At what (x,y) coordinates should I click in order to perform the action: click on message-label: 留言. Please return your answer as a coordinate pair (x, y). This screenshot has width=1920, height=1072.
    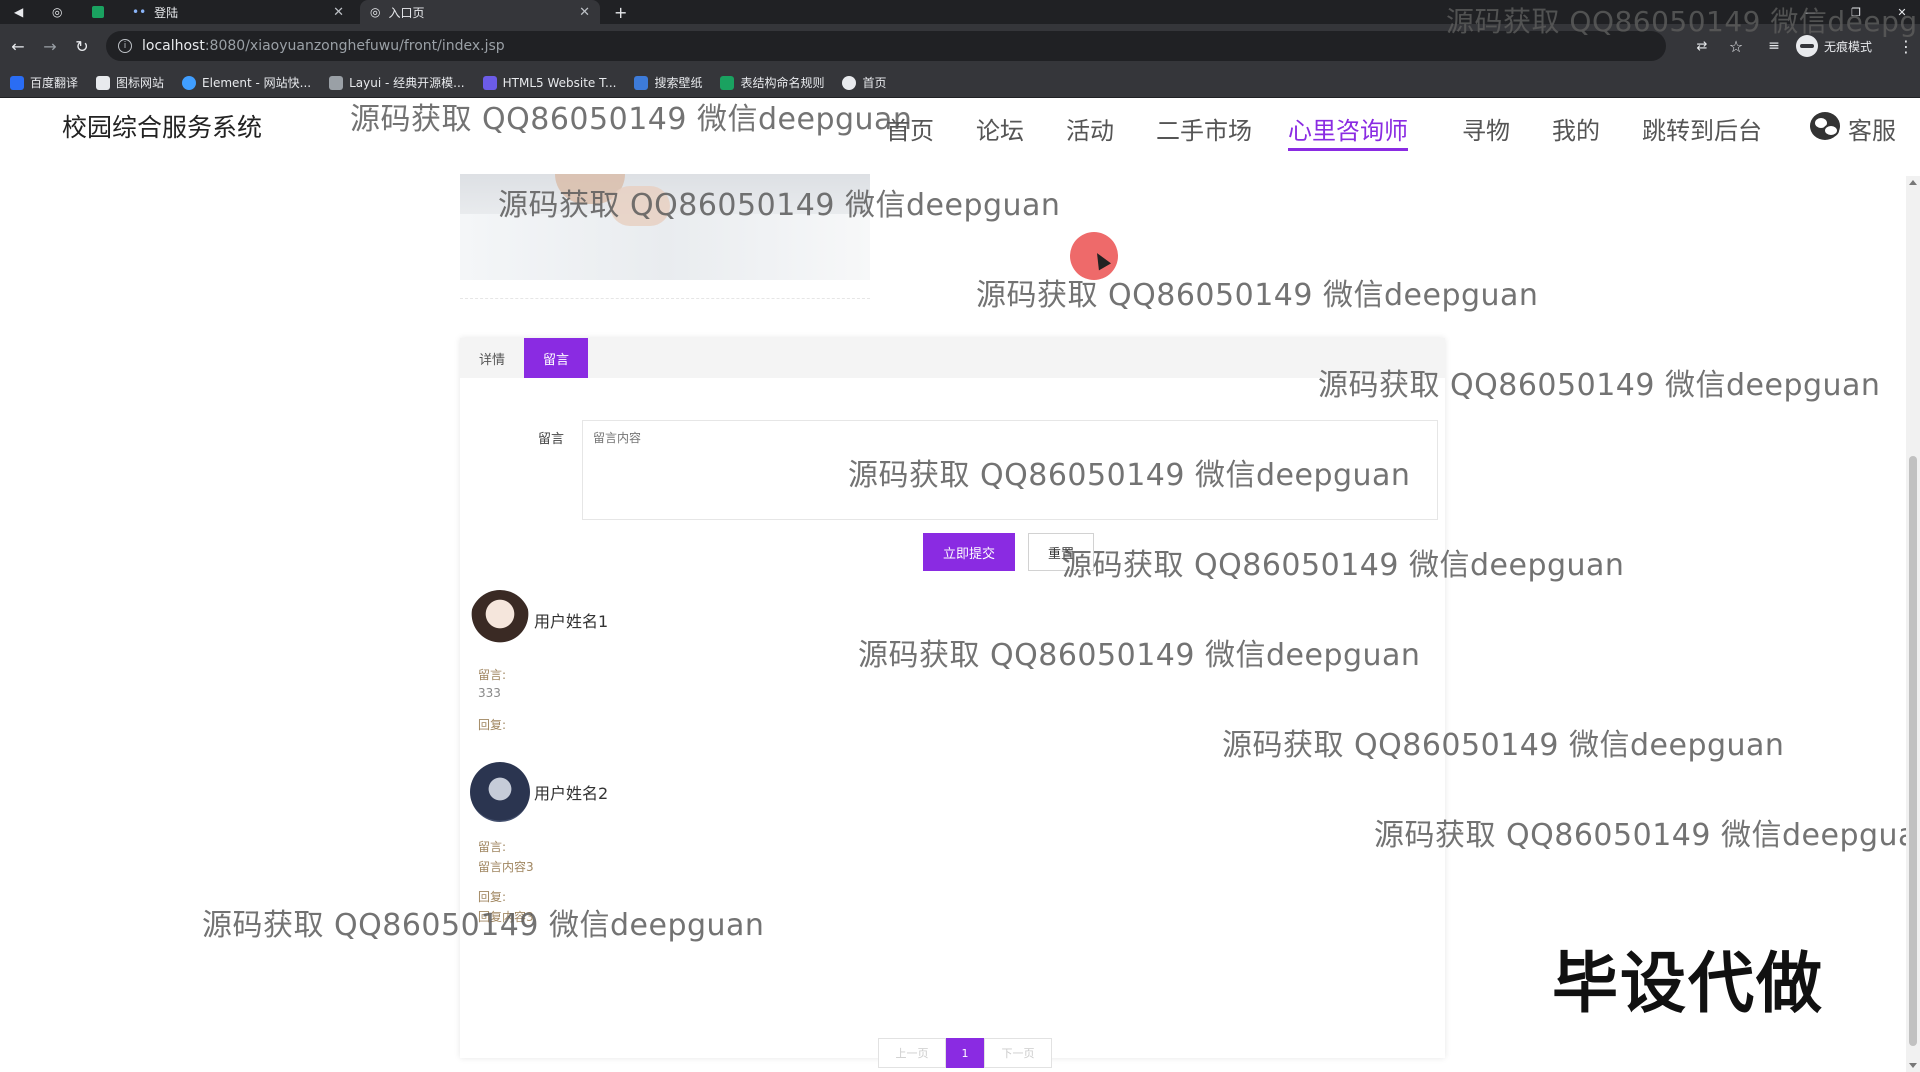
    Looking at the image, I should click on (551, 439).